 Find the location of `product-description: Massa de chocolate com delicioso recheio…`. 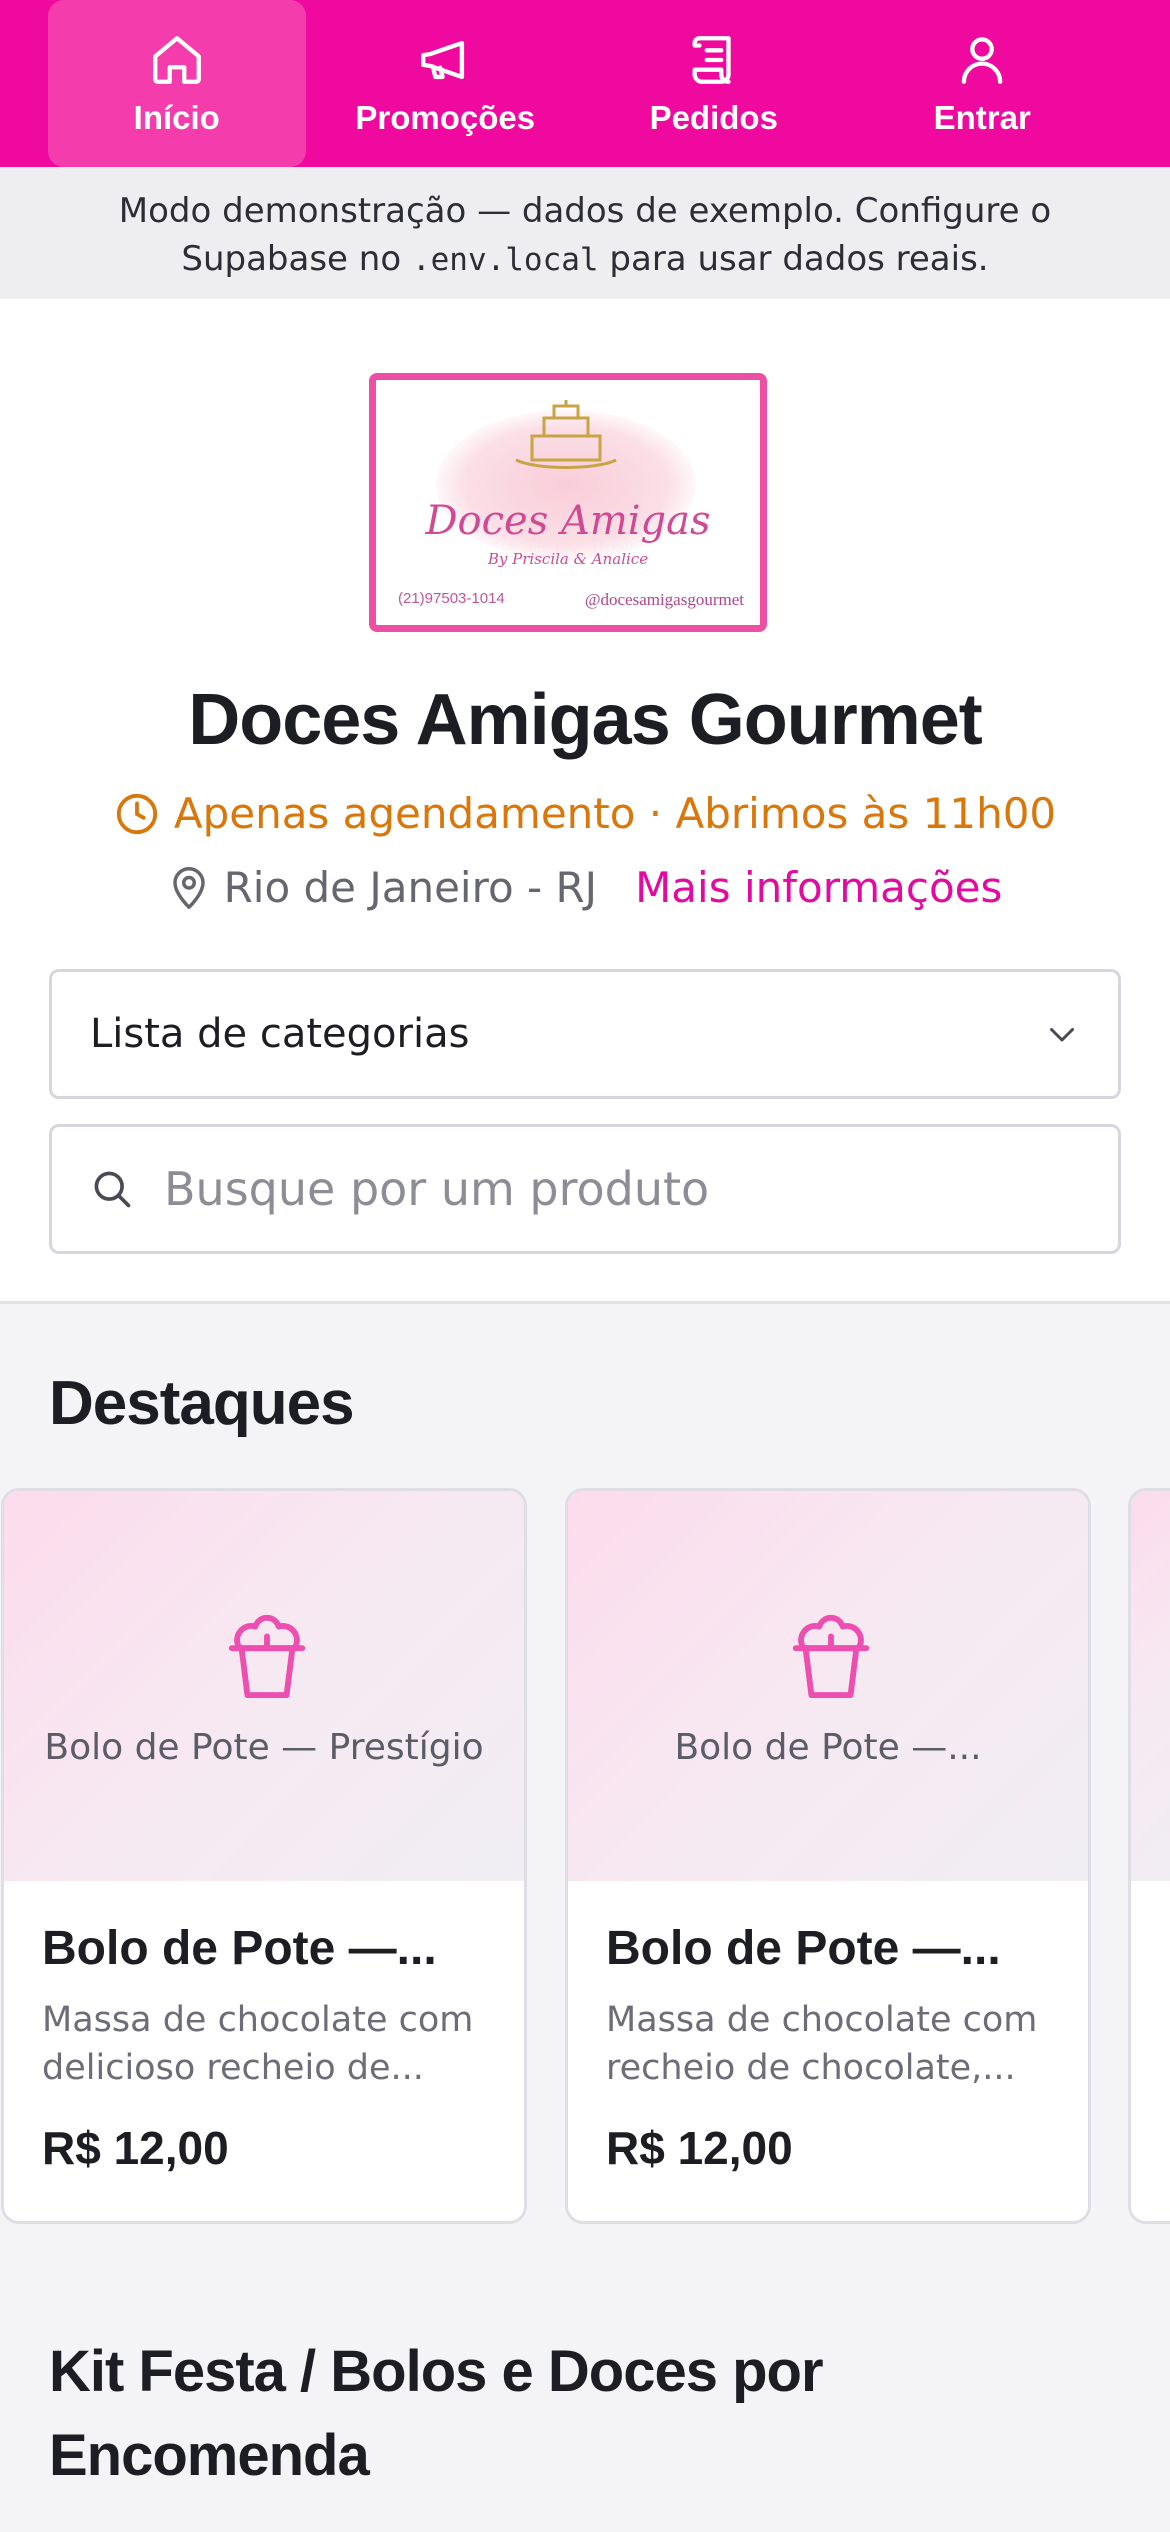

product-description: Massa de chocolate com delicioso recheio… is located at coordinates (258, 2044).